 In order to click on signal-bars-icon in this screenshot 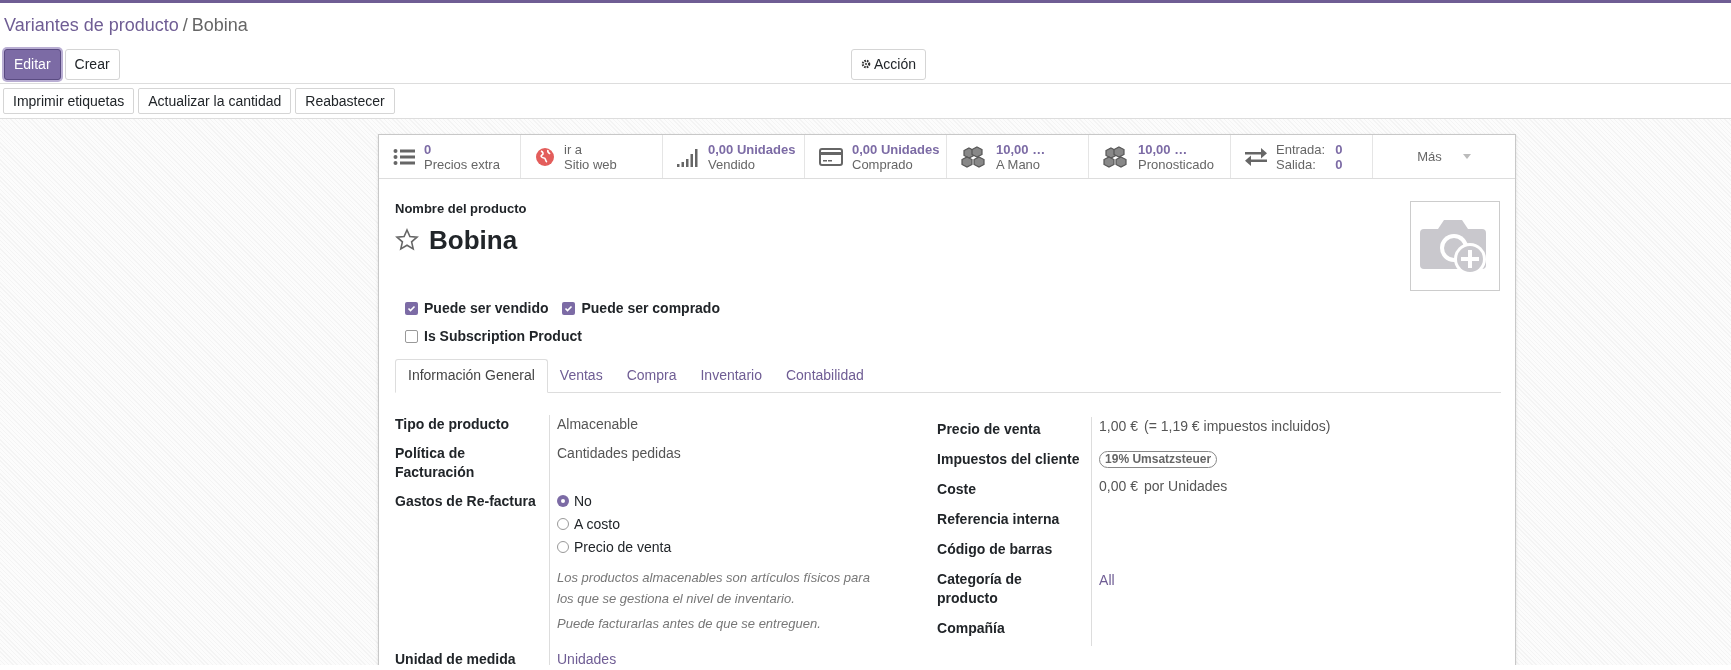, I will do `click(688, 156)`.